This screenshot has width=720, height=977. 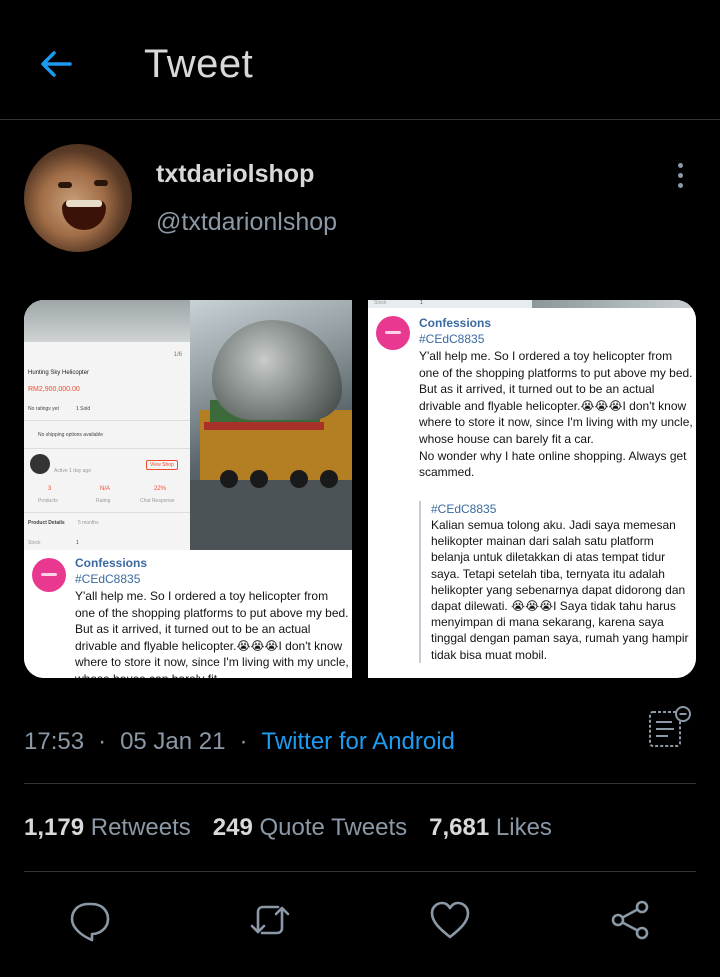 What do you see at coordinates (90, 920) in the screenshot?
I see `reply-icon` at bounding box center [90, 920].